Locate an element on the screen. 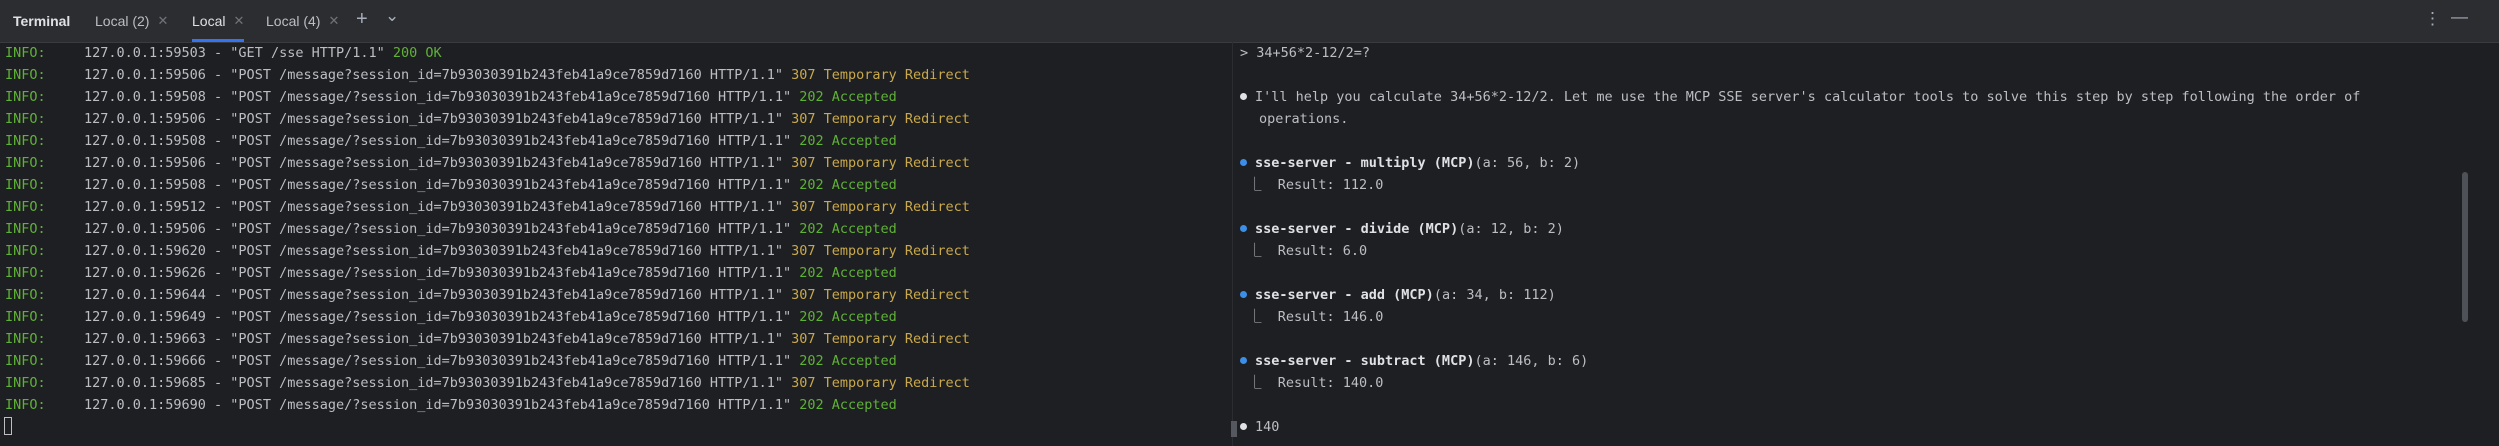 Image resolution: width=2499 pixels, height=446 pixels. terminal-cursor is located at coordinates (8, 426).